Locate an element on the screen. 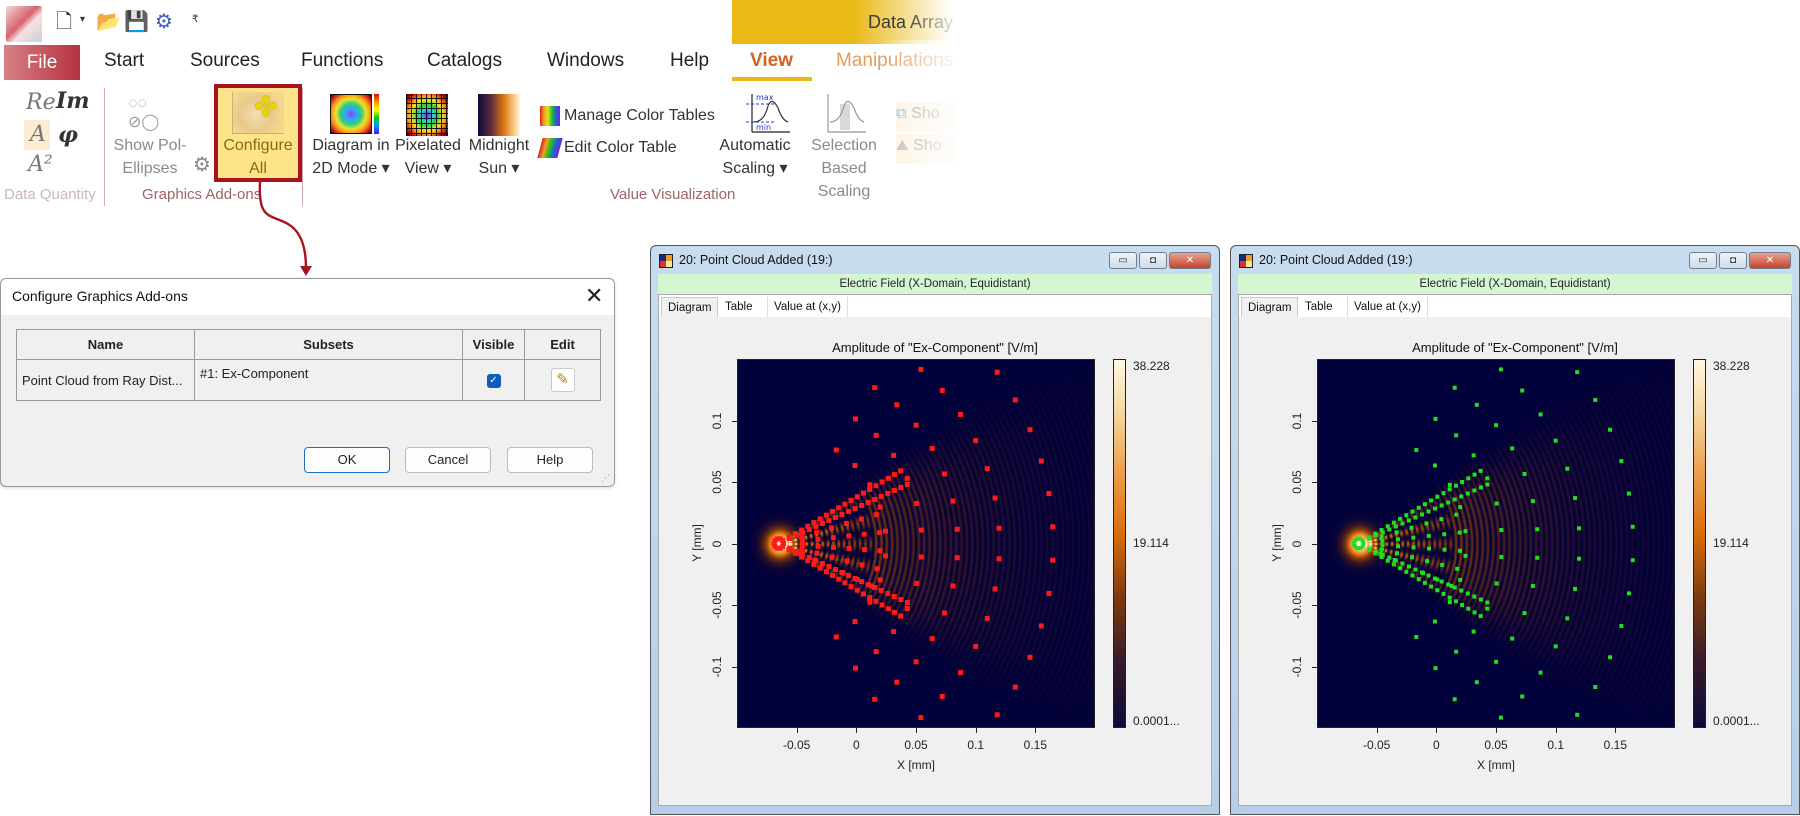 Image resolution: width=1800 pixels, height=816 pixels. tab-start: Start is located at coordinates (124, 61).